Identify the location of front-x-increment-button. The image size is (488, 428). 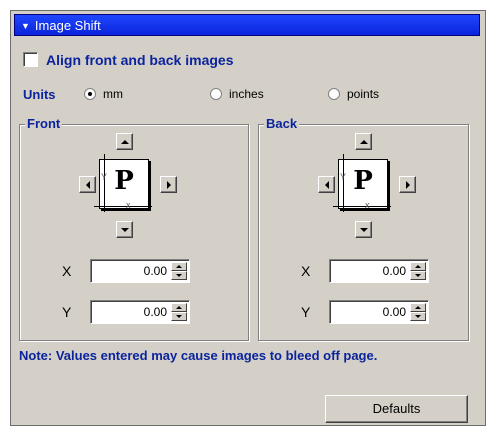
(179, 266).